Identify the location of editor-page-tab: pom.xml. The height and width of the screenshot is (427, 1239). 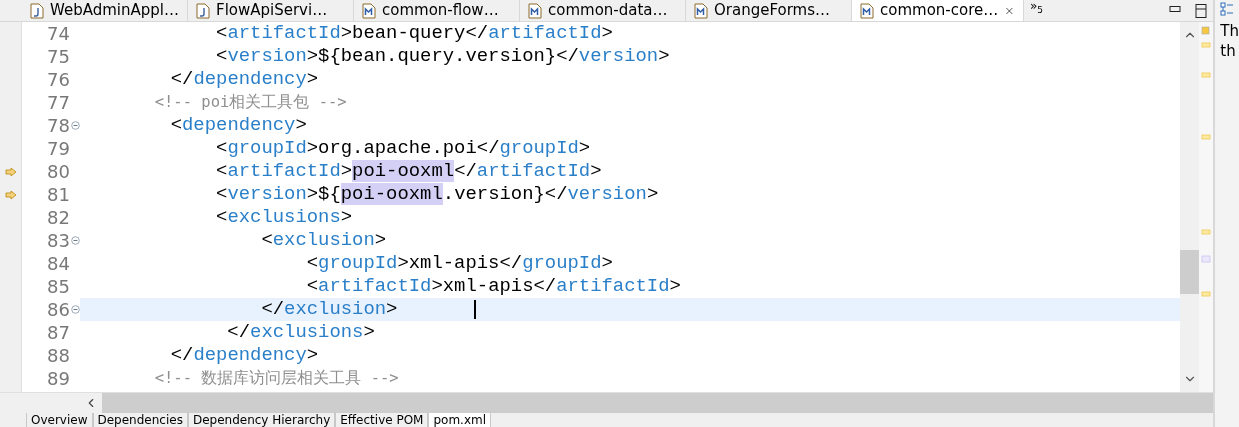
(460, 420).